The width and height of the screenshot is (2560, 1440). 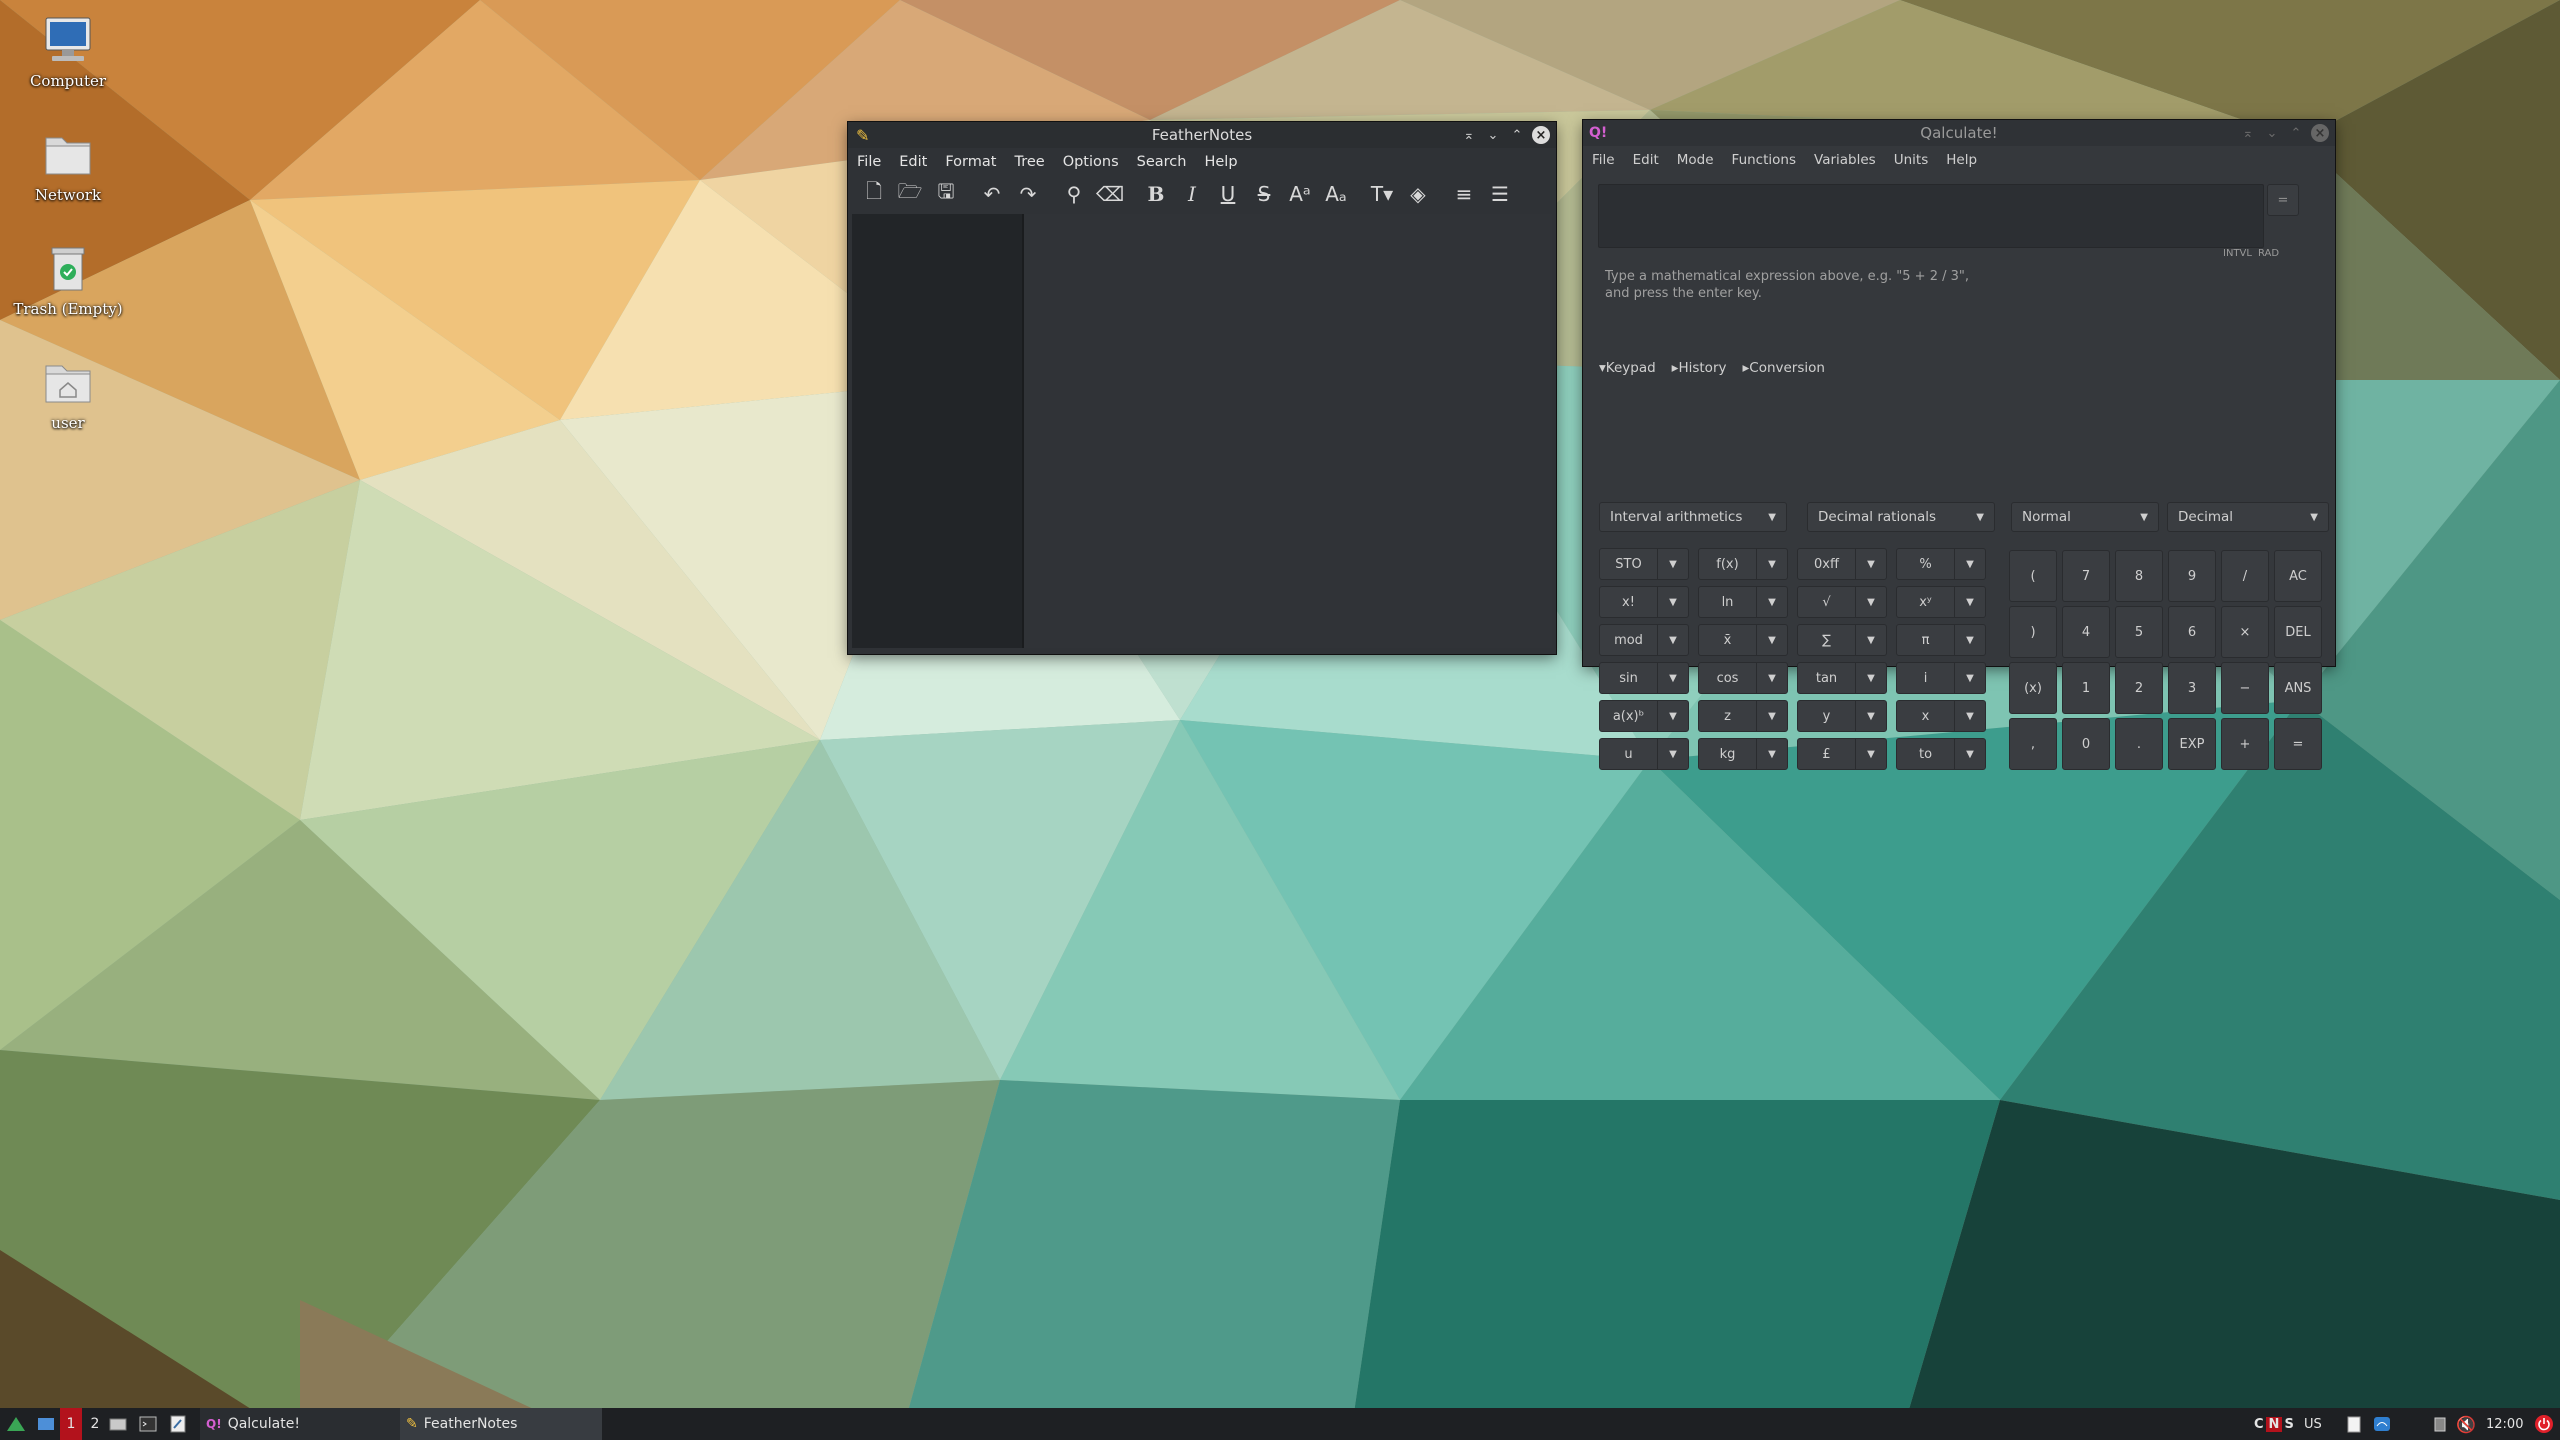 What do you see at coordinates (2192, 576) in the screenshot?
I see `numpad-key: 9` at bounding box center [2192, 576].